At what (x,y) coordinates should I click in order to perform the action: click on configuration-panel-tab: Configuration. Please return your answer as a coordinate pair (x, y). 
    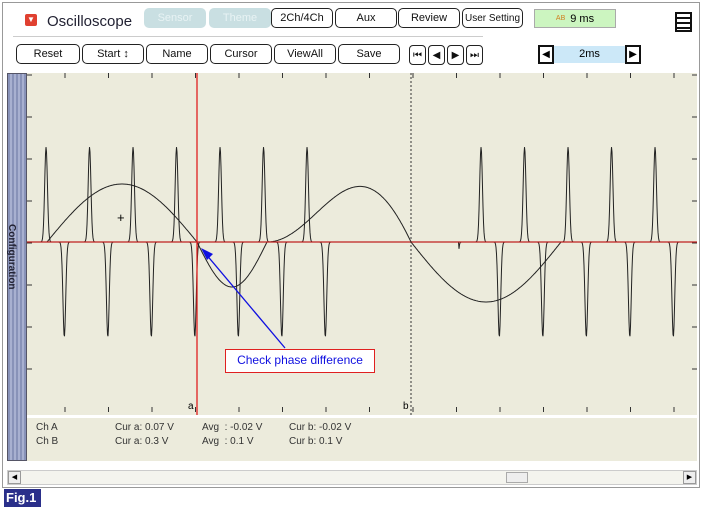
    Looking at the image, I should click on (16, 267).